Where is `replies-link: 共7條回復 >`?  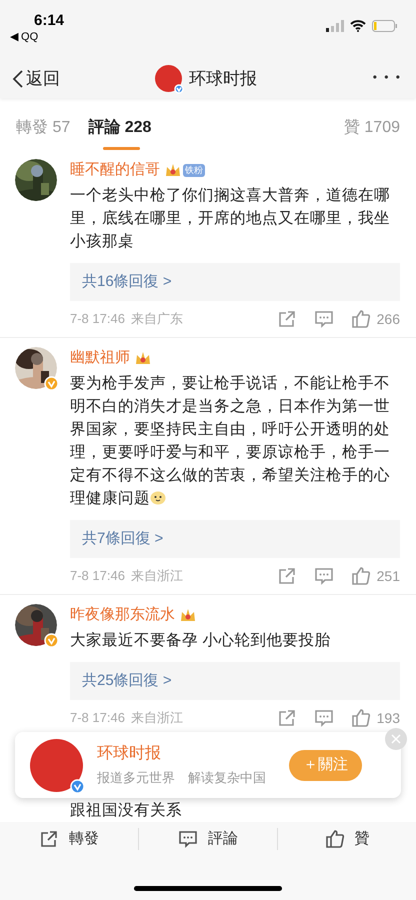 replies-link: 共7條回復 > is located at coordinates (235, 539).